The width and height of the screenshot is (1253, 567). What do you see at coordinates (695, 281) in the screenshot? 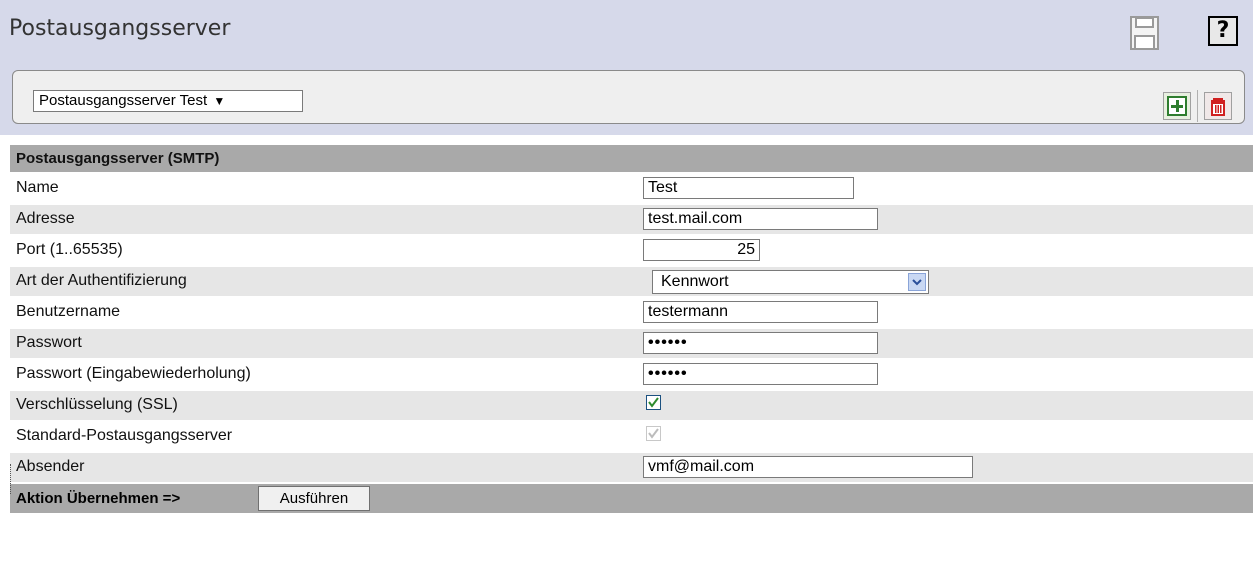
I see `auth-select-value: Kennwort` at bounding box center [695, 281].